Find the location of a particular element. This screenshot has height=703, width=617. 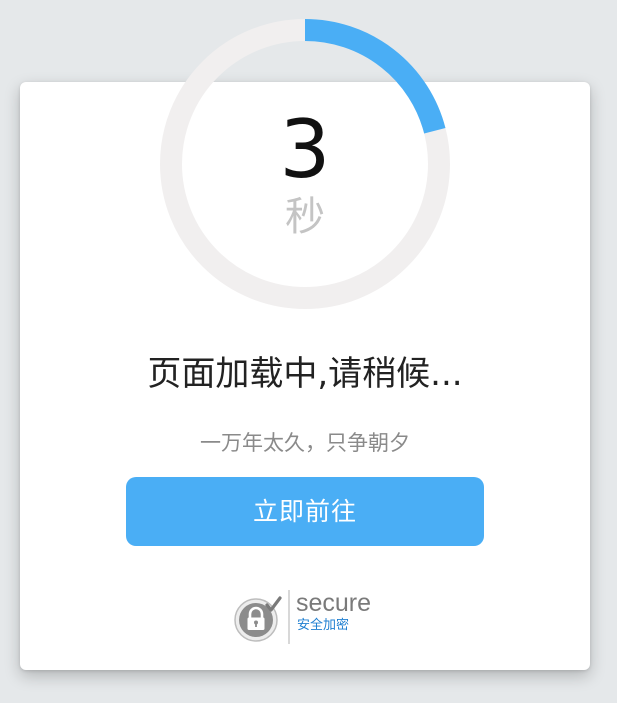

countdown-seconds: 3 is located at coordinates (305, 149).